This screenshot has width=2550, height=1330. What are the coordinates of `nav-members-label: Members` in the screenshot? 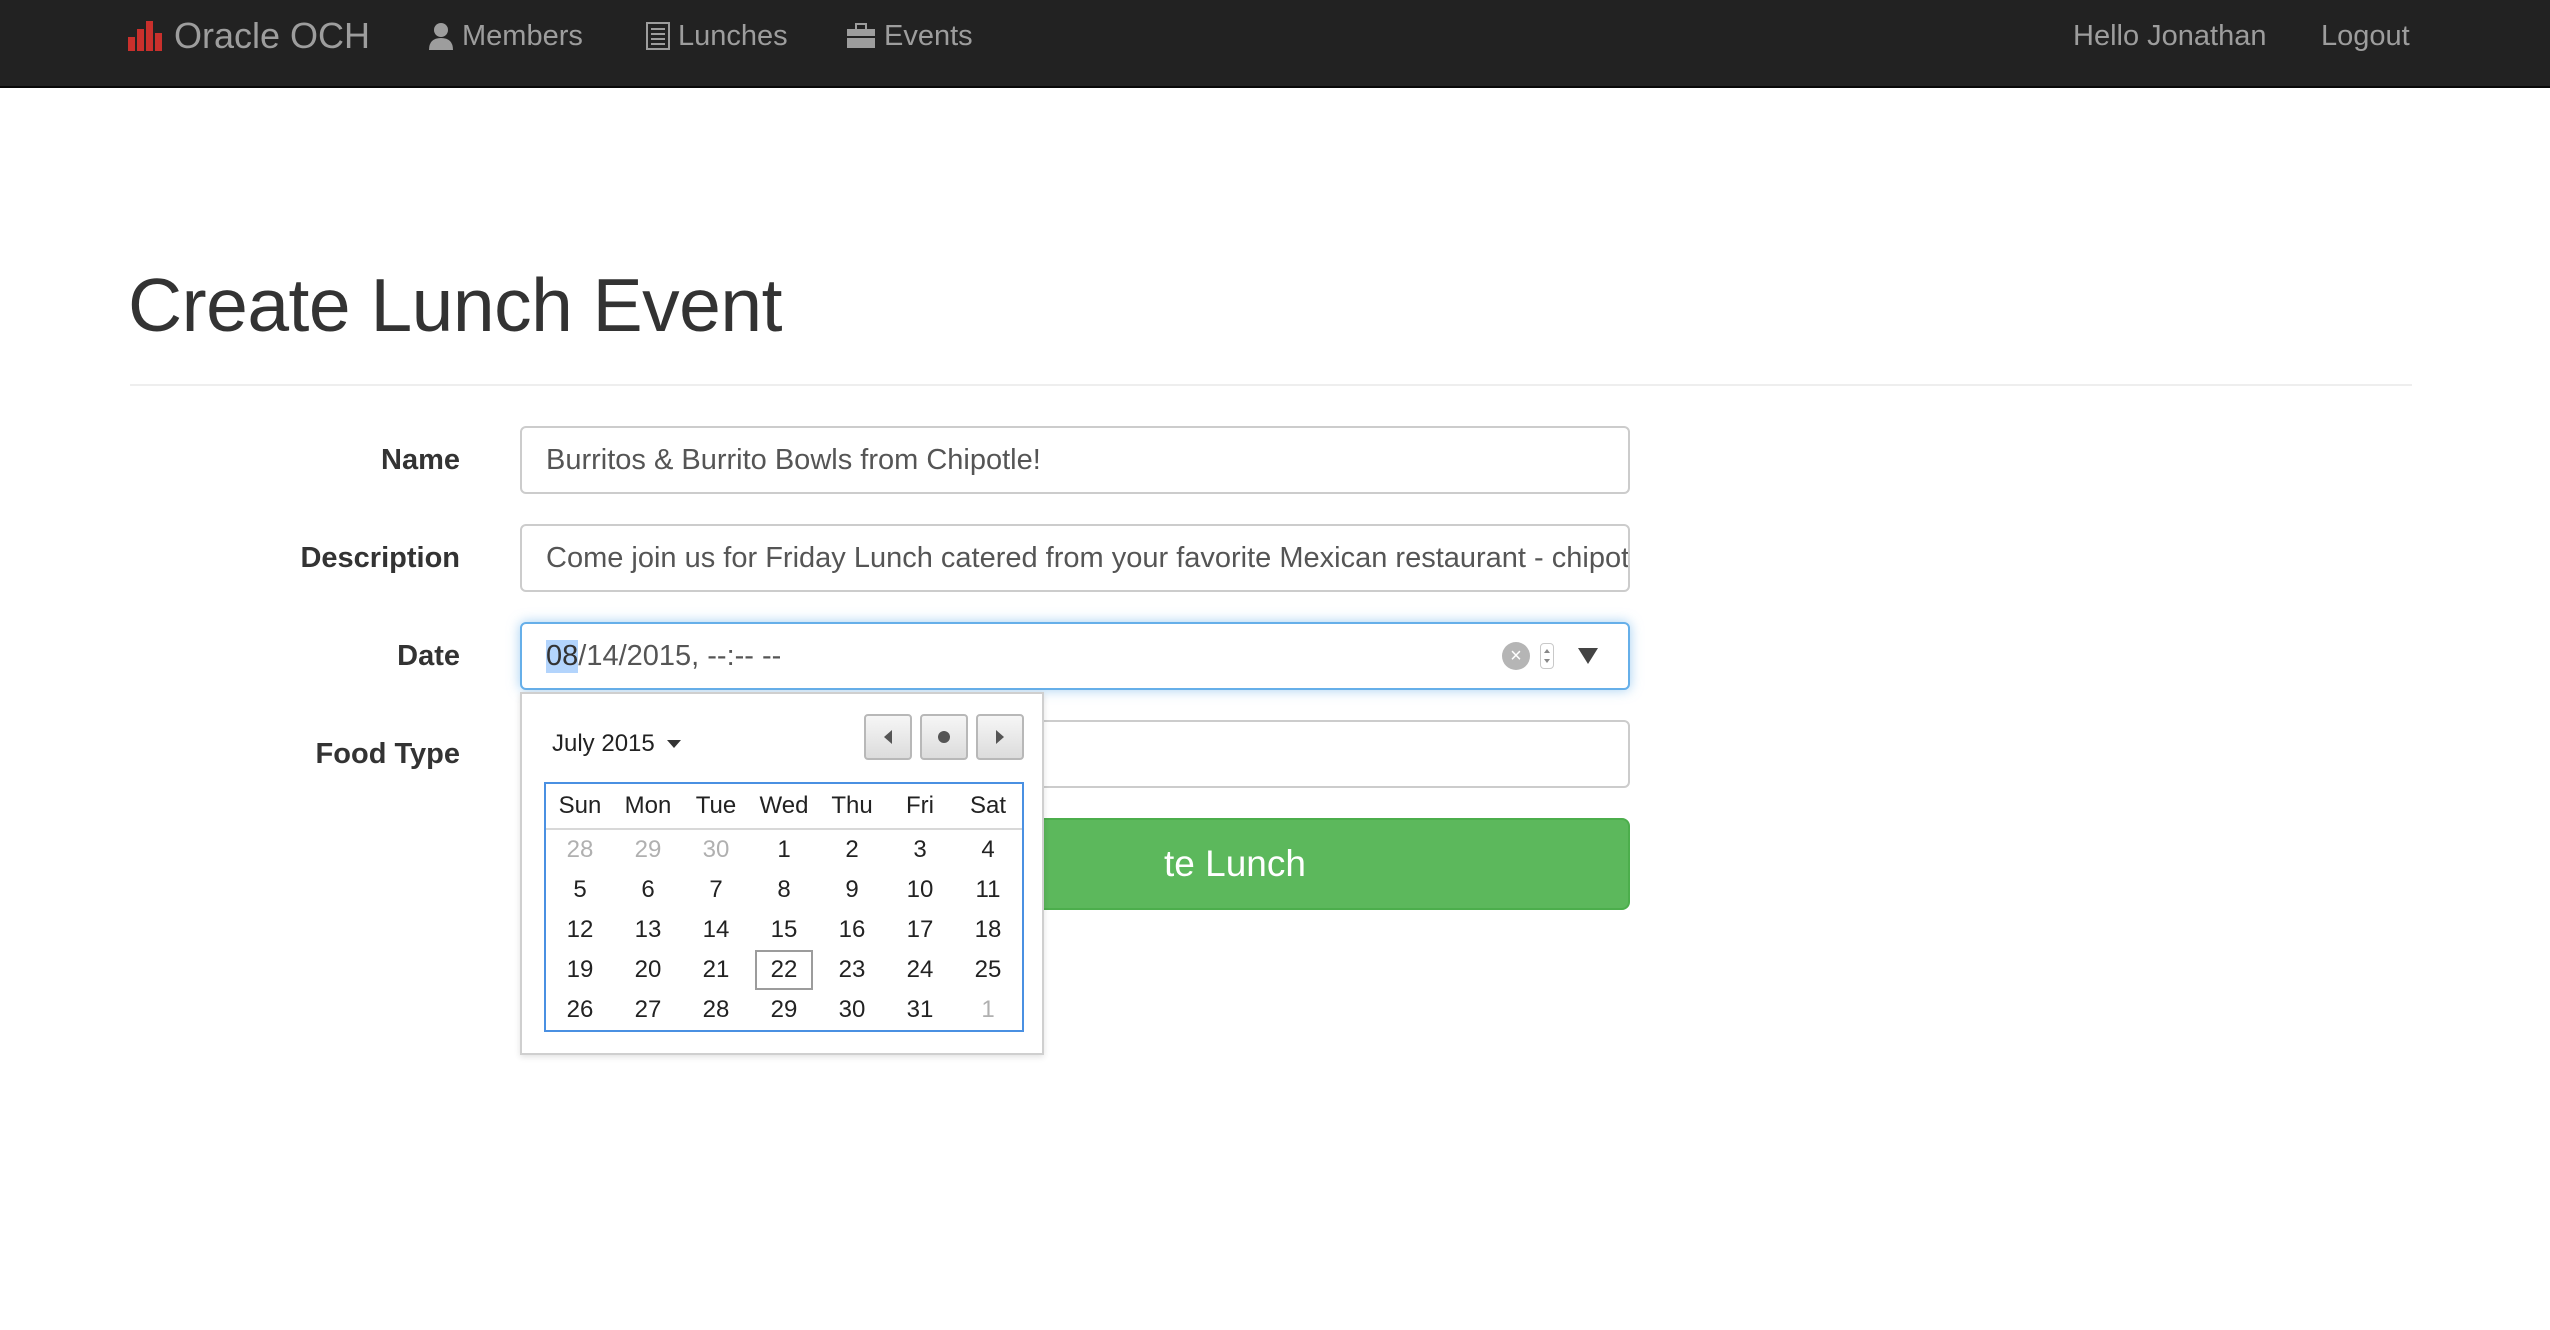 It's located at (522, 35).